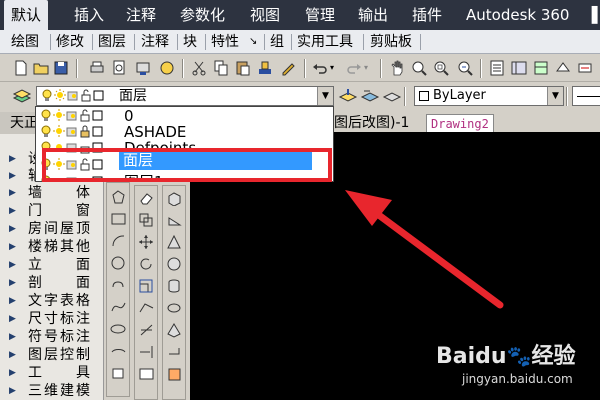 This screenshot has width=600, height=400. Describe the element at coordinates (519, 356) in the screenshot. I see `paw-icon: 🐾` at that location.